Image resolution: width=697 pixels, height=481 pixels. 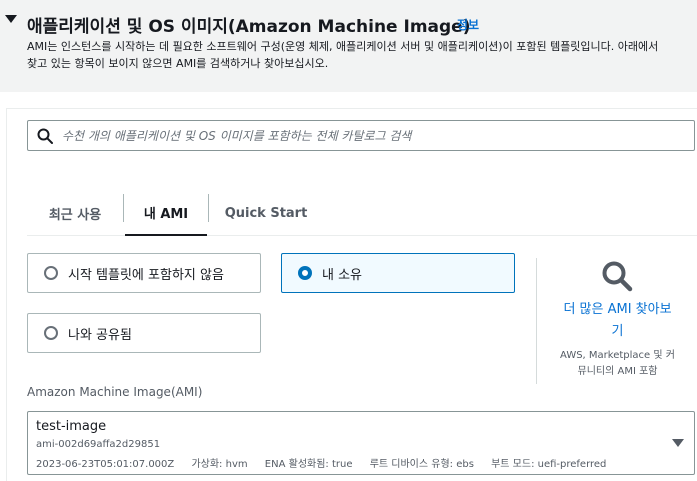 I want to click on ami-root-device: 루트 디바이스 유형: ebs, so click(x=421, y=464).